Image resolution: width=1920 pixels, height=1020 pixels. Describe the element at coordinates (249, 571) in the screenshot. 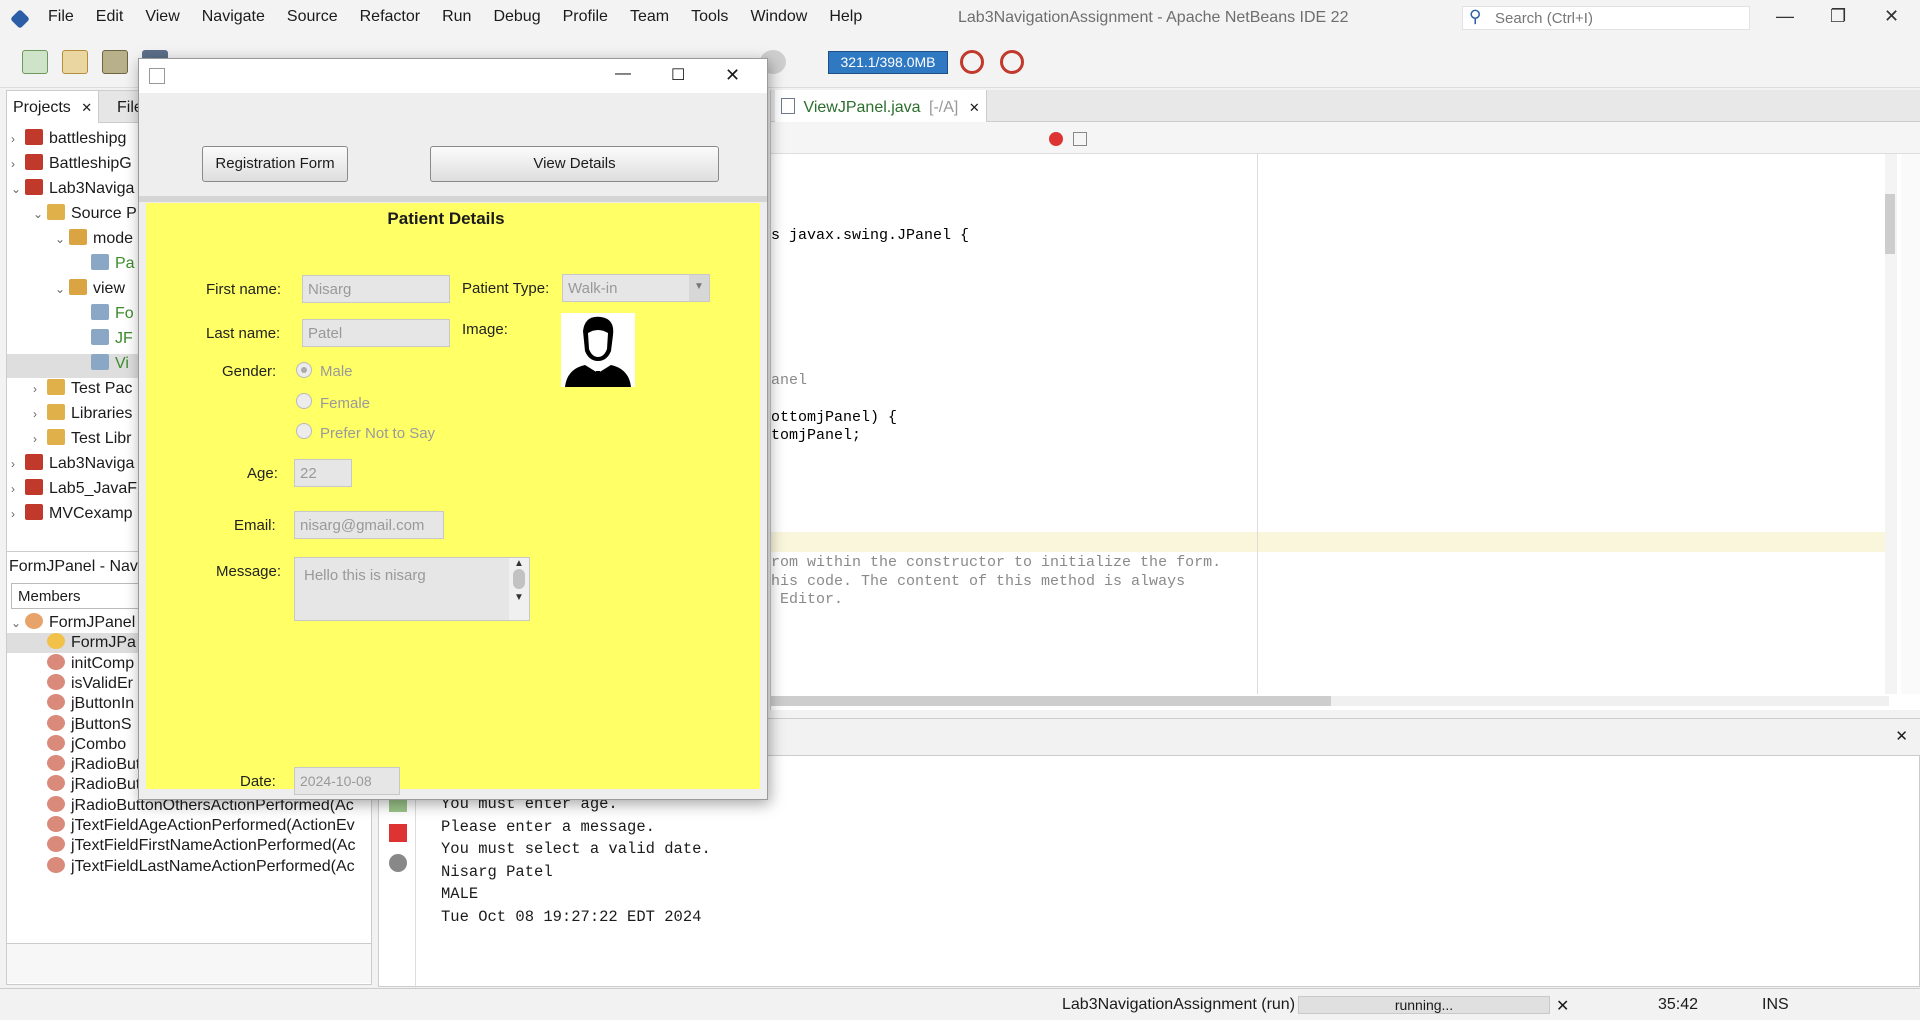

I see `message-label: Message:` at that location.